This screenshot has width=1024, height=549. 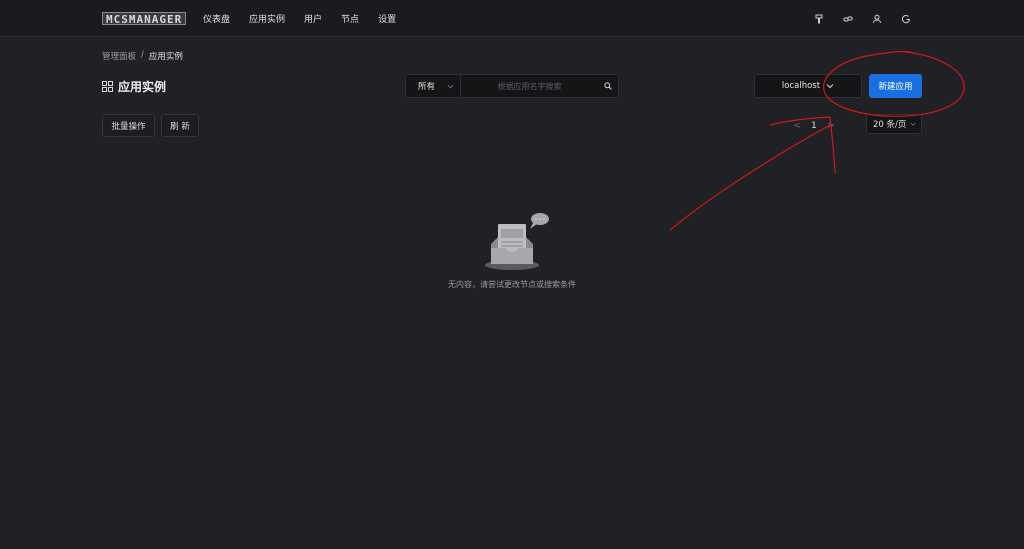 What do you see at coordinates (180, 125) in the screenshot?
I see `refresh-button: 刷 新` at bounding box center [180, 125].